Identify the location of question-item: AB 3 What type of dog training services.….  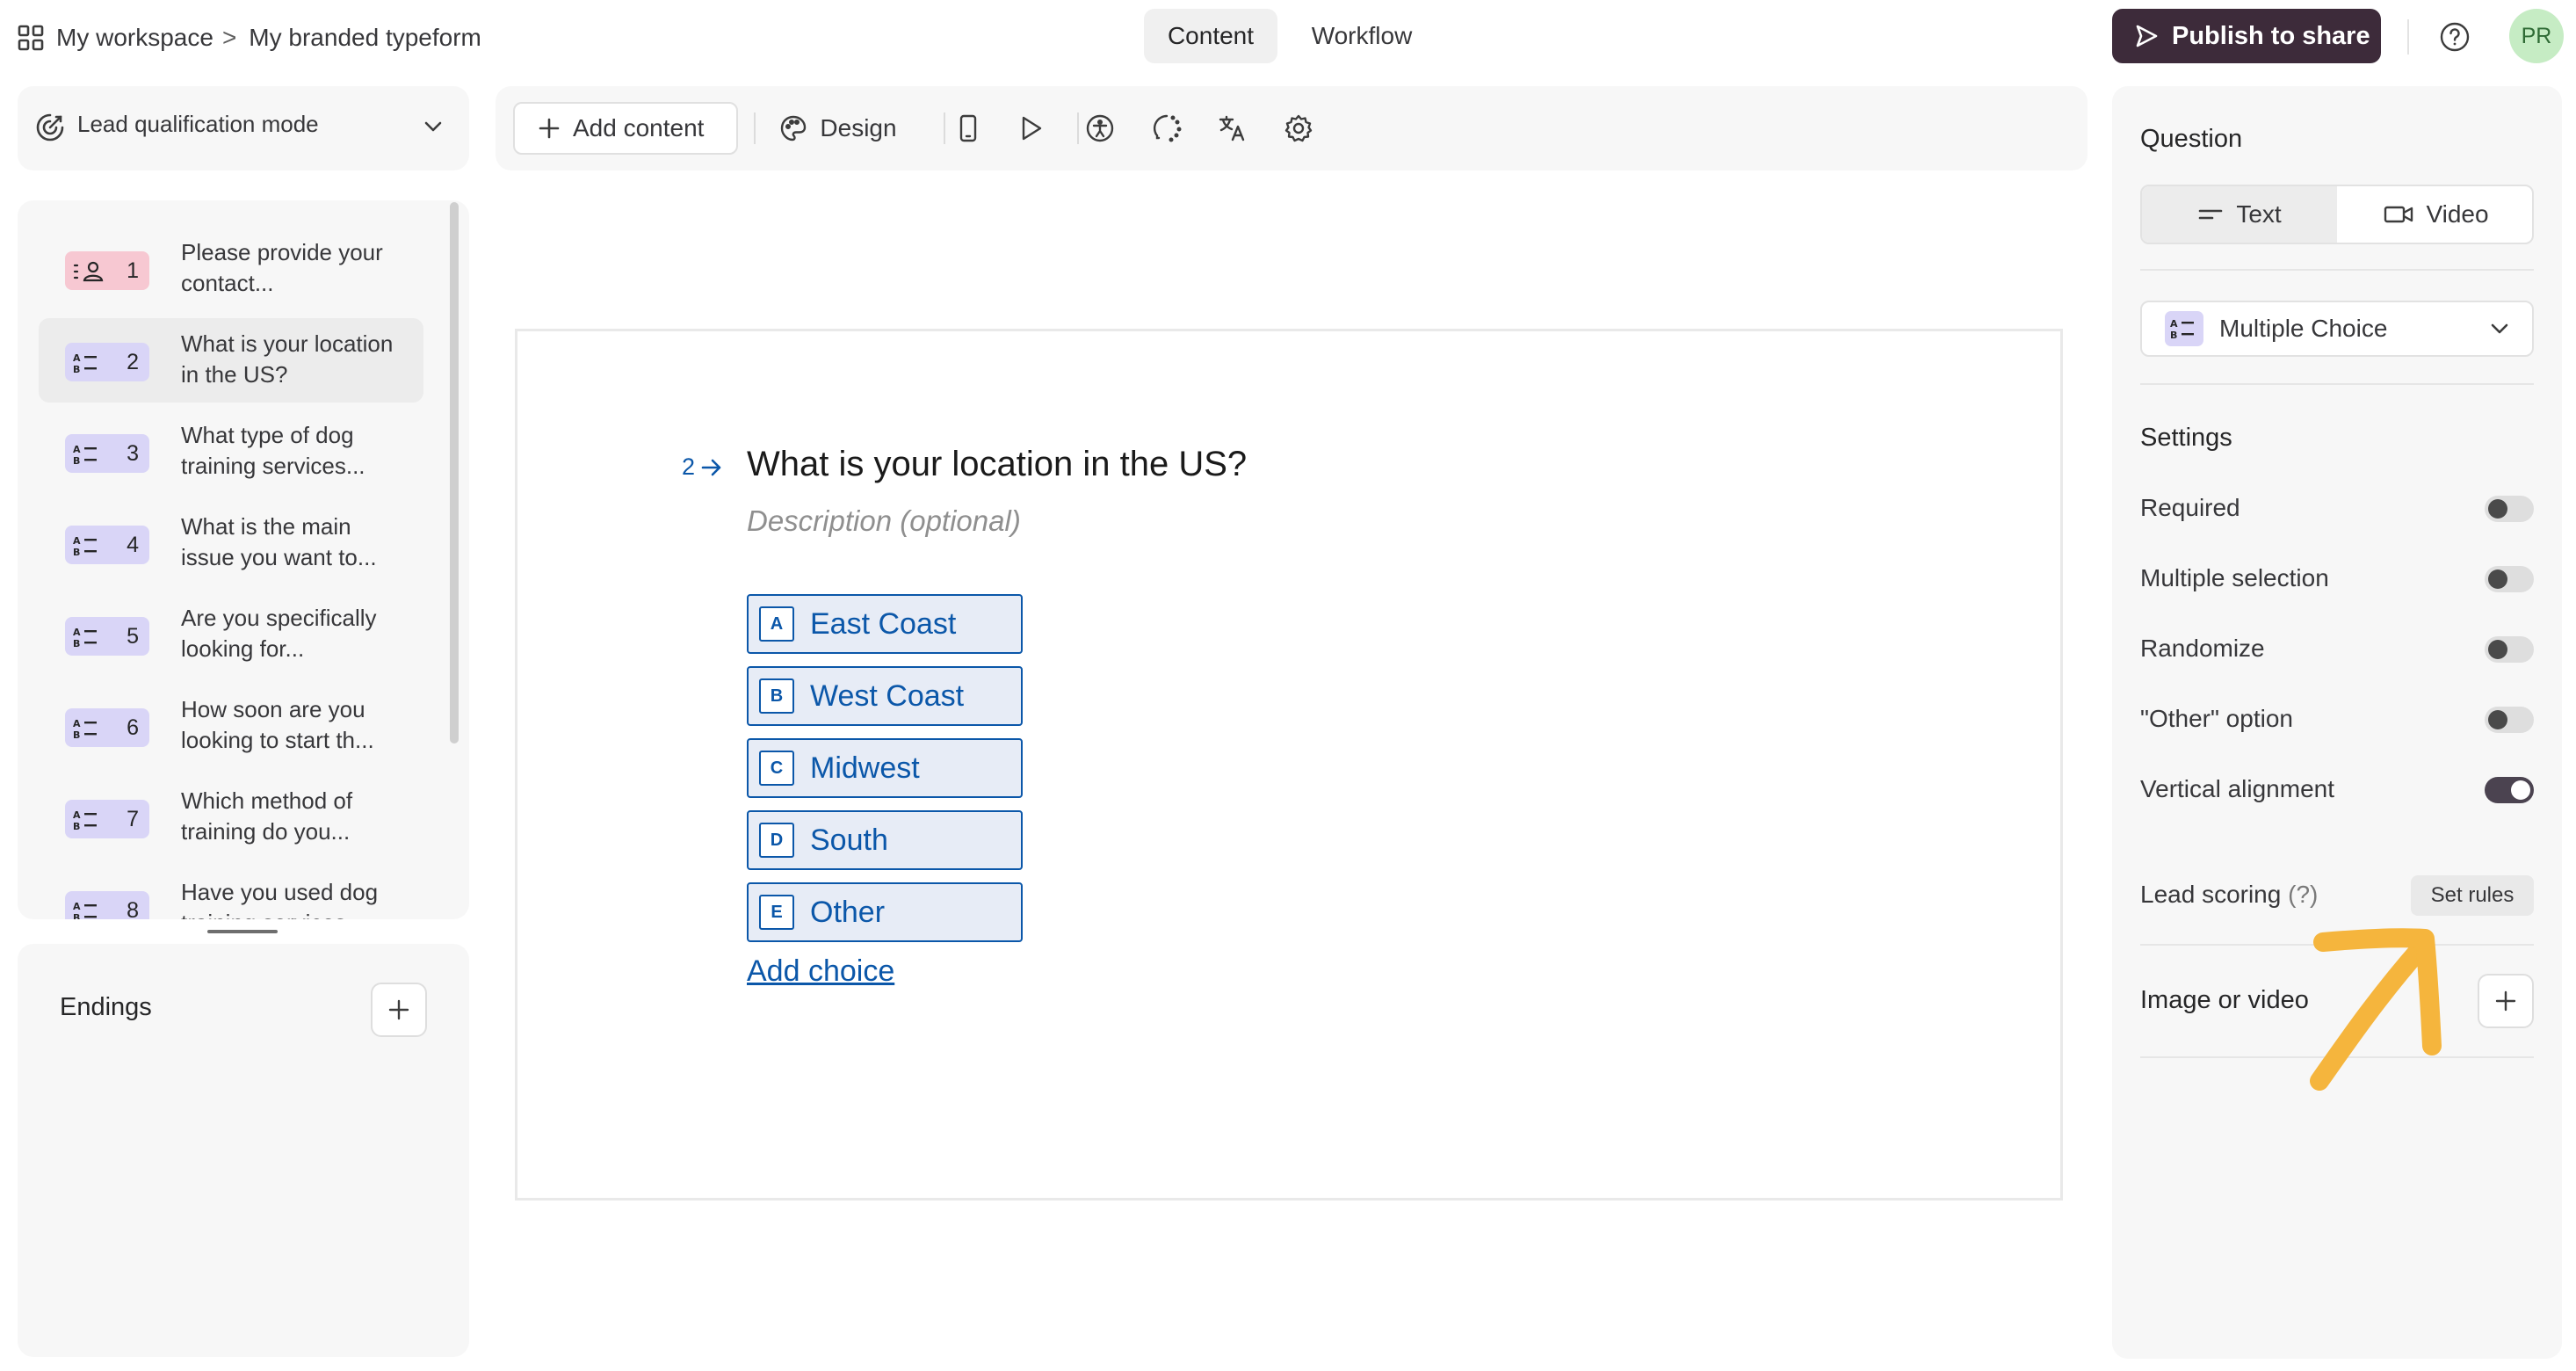
(231, 452).